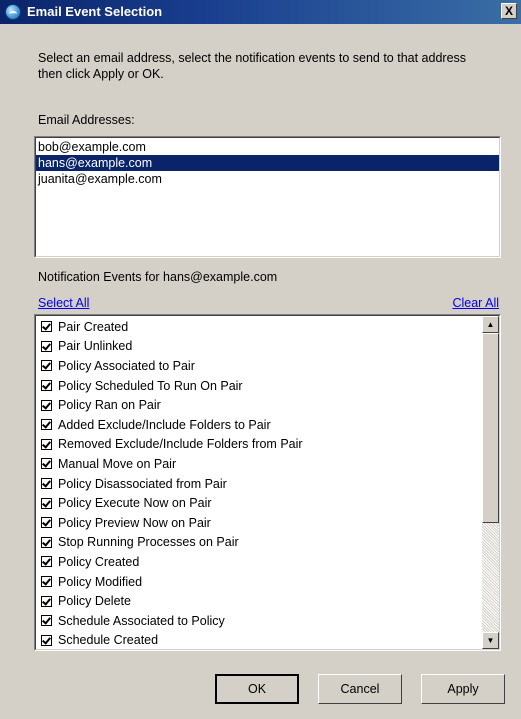  What do you see at coordinates (142, 483) in the screenshot?
I see `event-label: Policy Disassociated from Pair` at bounding box center [142, 483].